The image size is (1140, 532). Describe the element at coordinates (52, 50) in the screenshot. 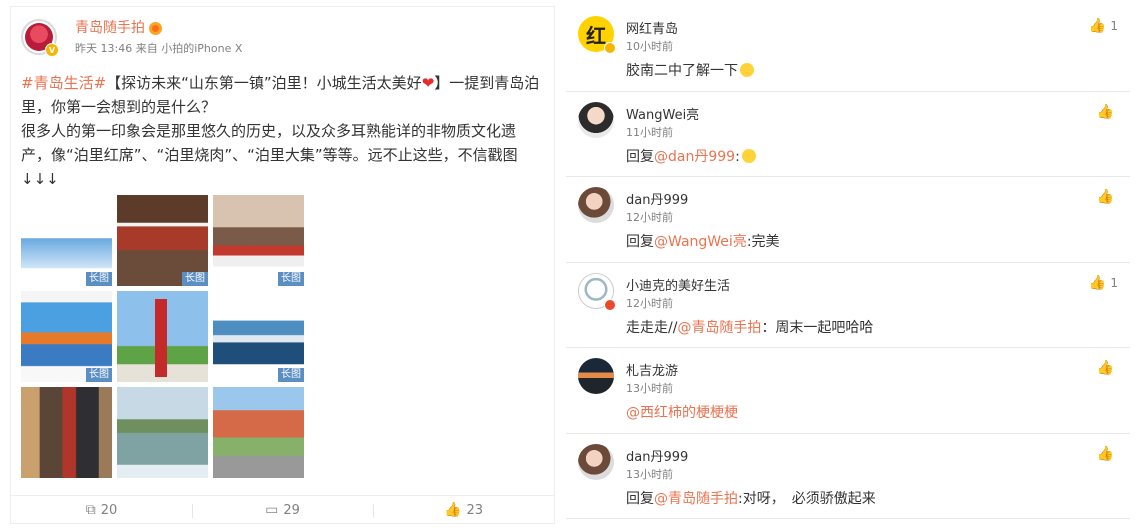

I see `verified-icon: V` at that location.